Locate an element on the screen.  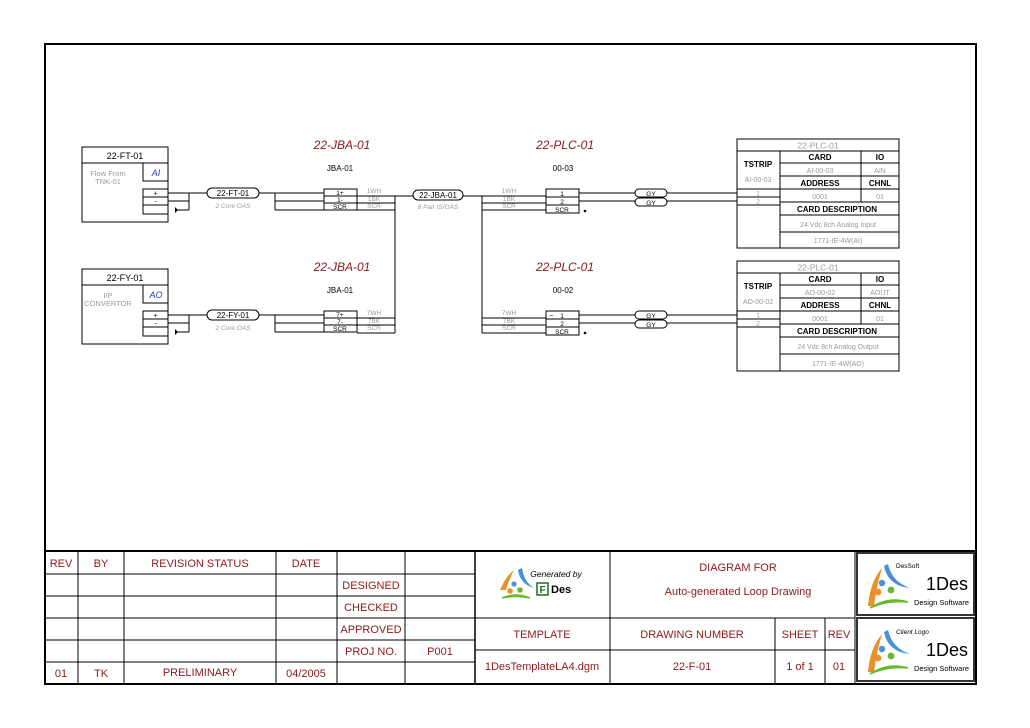
sheet-value: 1 of 1 is located at coordinates (800, 667).